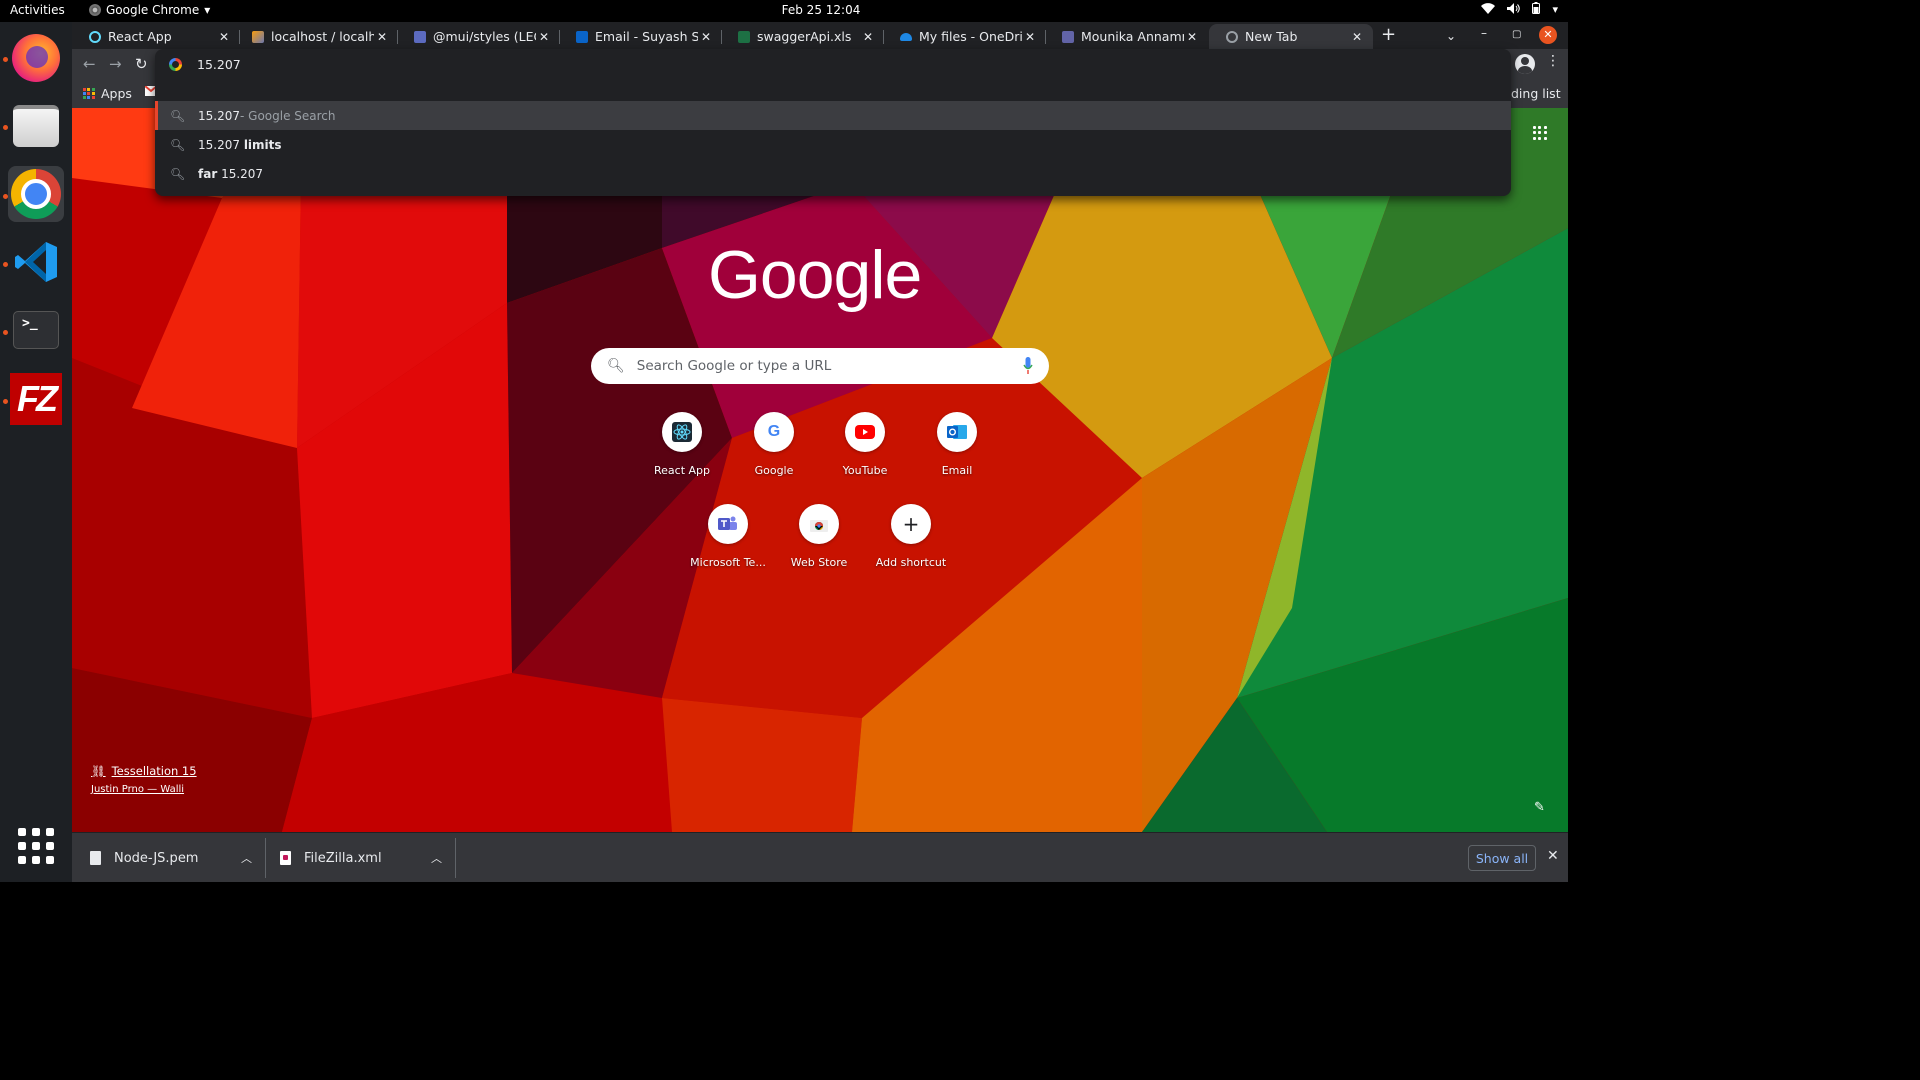  What do you see at coordinates (89, 64) in the screenshot?
I see `back-arrow-icon: ←` at bounding box center [89, 64].